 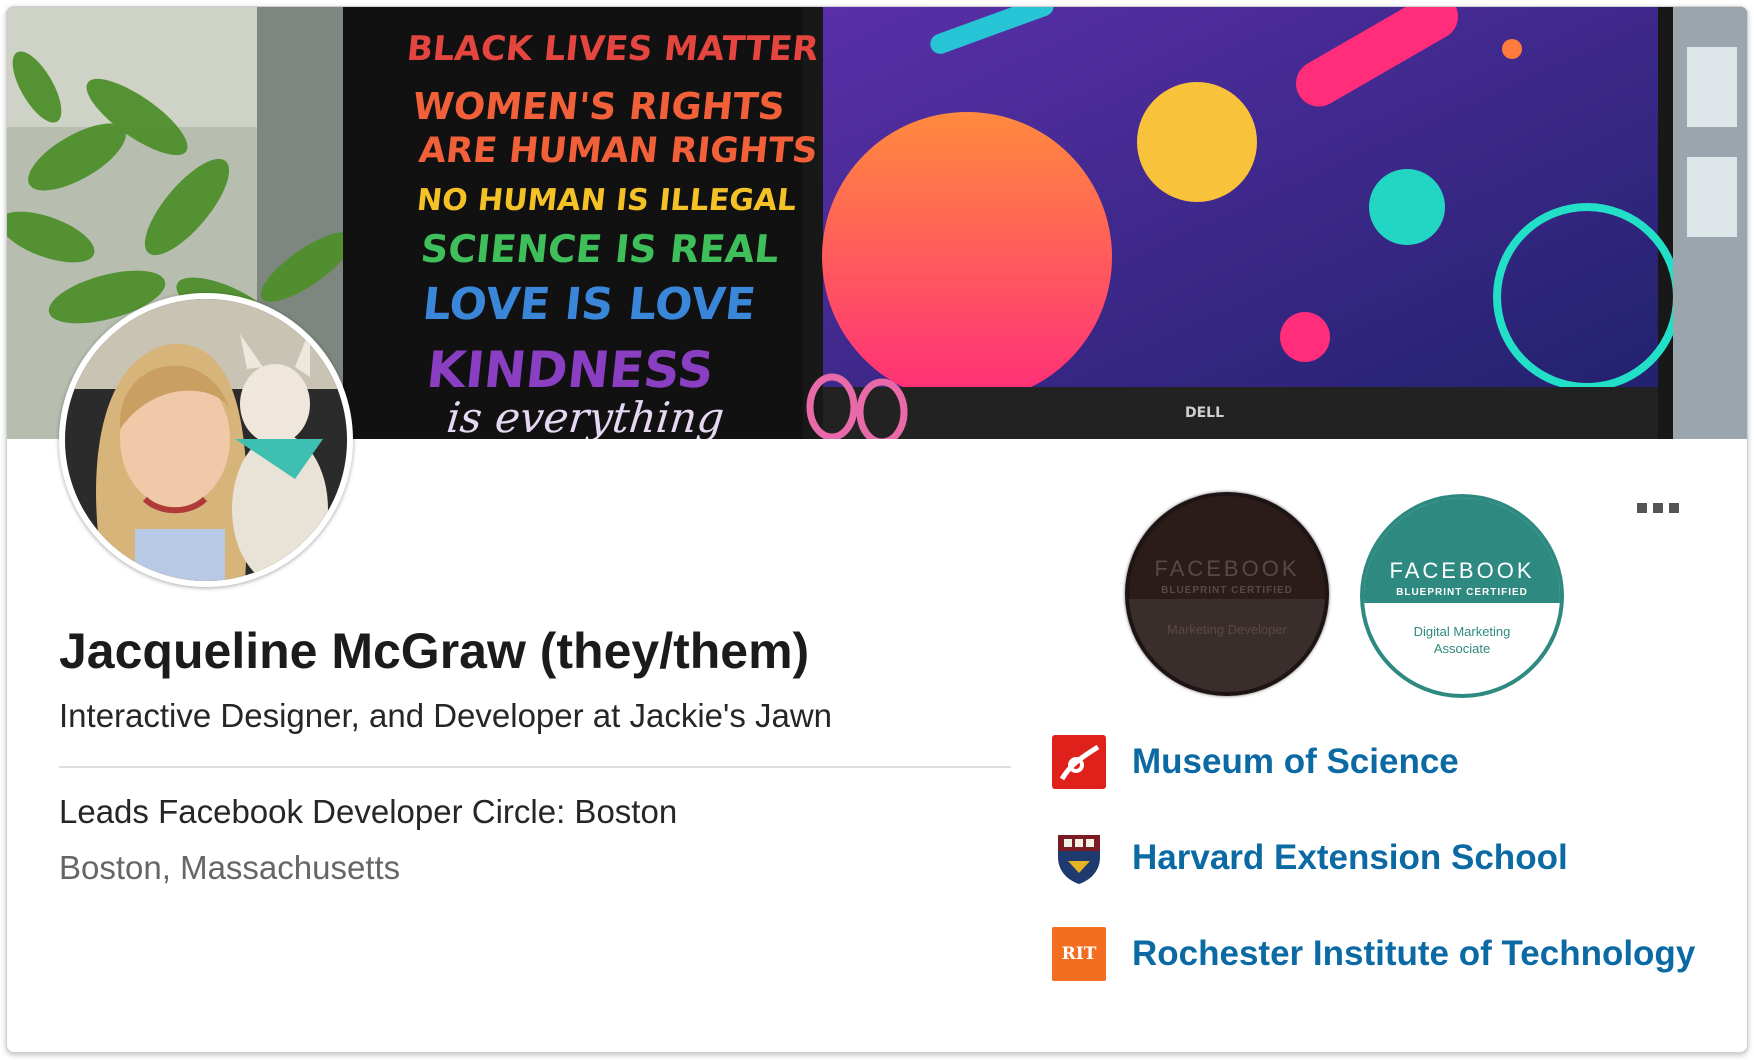 I want to click on rit-logo-icon: RIT, so click(x=1079, y=954).